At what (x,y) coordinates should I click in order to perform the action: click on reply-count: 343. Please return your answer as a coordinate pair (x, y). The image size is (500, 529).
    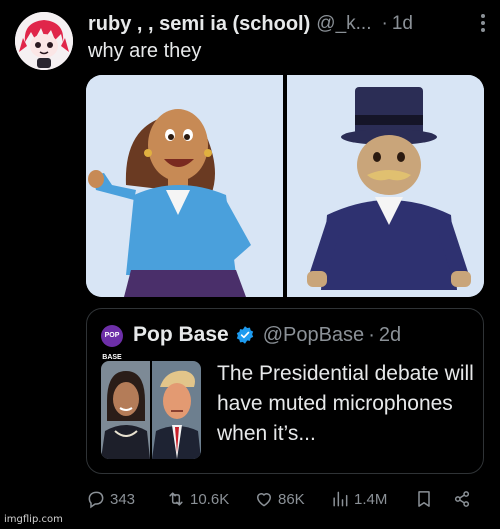
    Looking at the image, I should click on (123, 499).